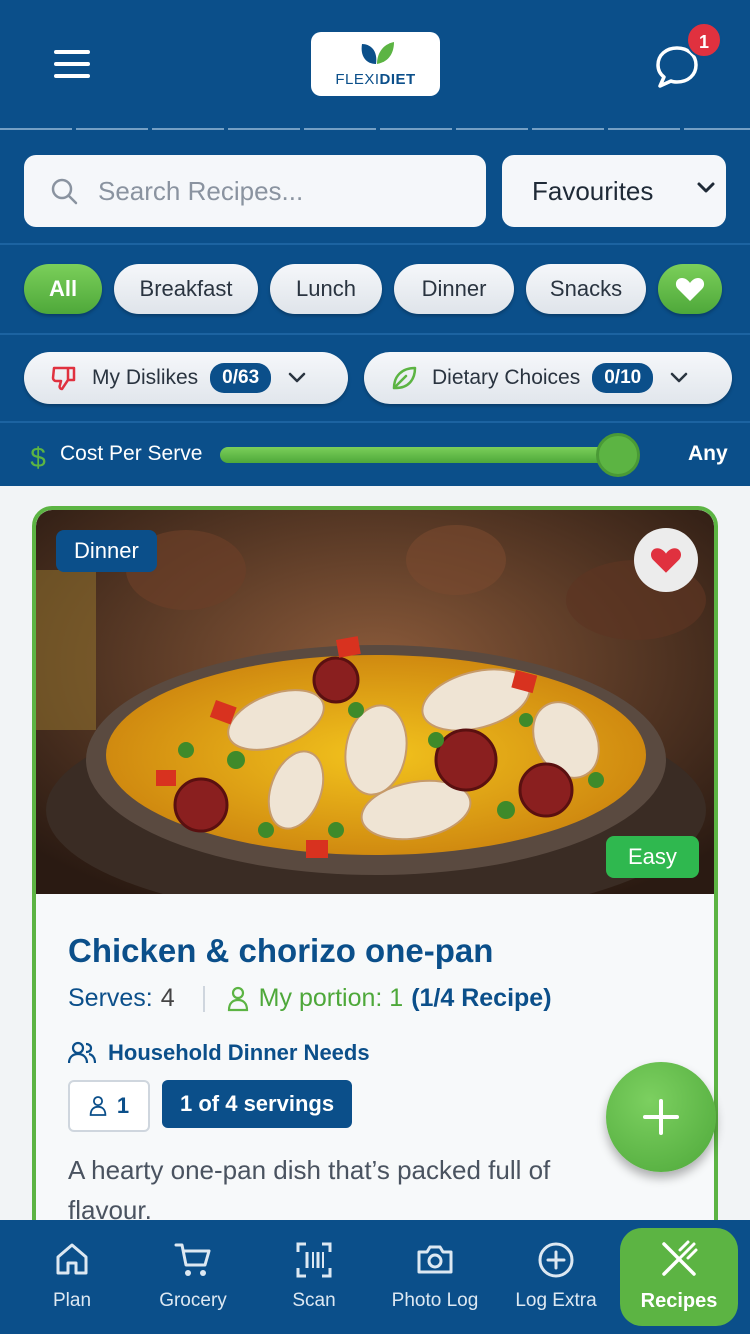 The height and width of the screenshot is (1334, 750). I want to click on nav-item-log-extra: Log Extra, so click(556, 1277).